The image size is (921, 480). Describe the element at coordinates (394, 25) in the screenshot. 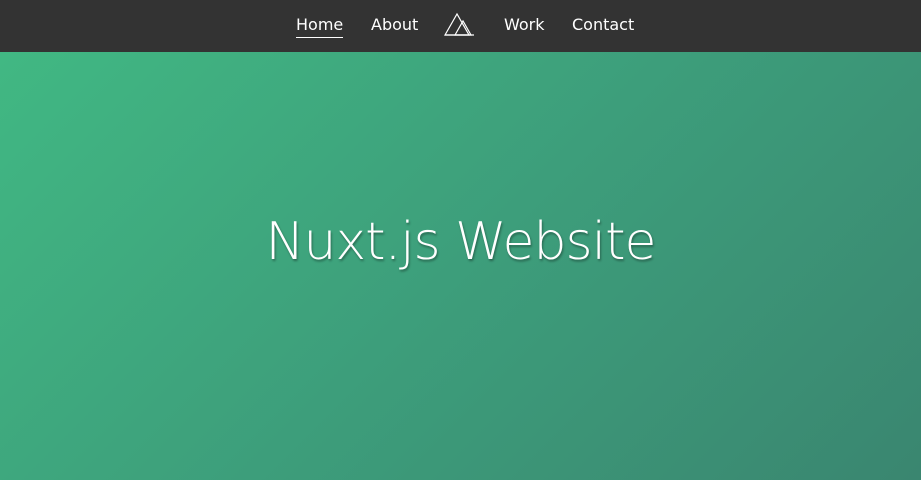

I see `nav-link-about: About` at that location.